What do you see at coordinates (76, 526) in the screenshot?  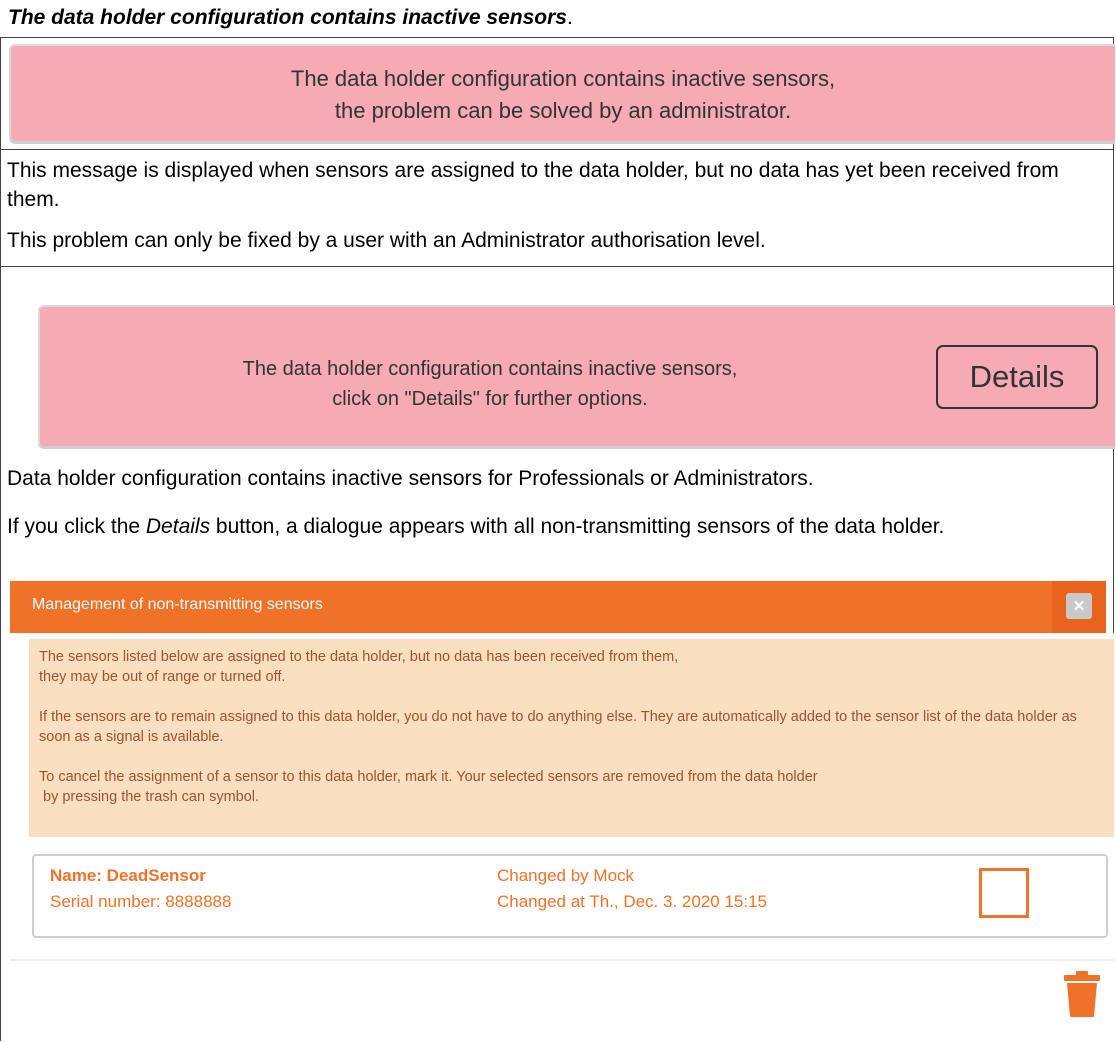 I see `description-text: If you click the` at bounding box center [76, 526].